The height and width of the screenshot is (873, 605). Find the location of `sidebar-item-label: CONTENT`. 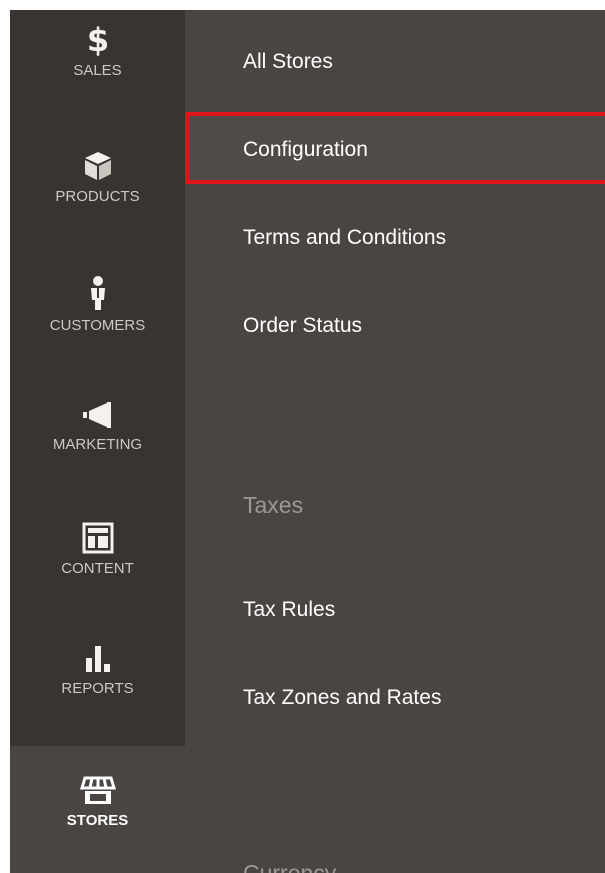

sidebar-item-label: CONTENT is located at coordinates (97, 568).